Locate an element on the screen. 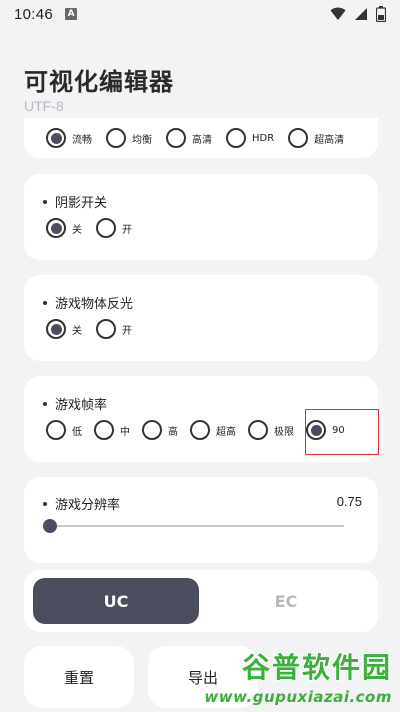 This screenshot has height=712, width=400. radio-label: 超高清 is located at coordinates (329, 140).